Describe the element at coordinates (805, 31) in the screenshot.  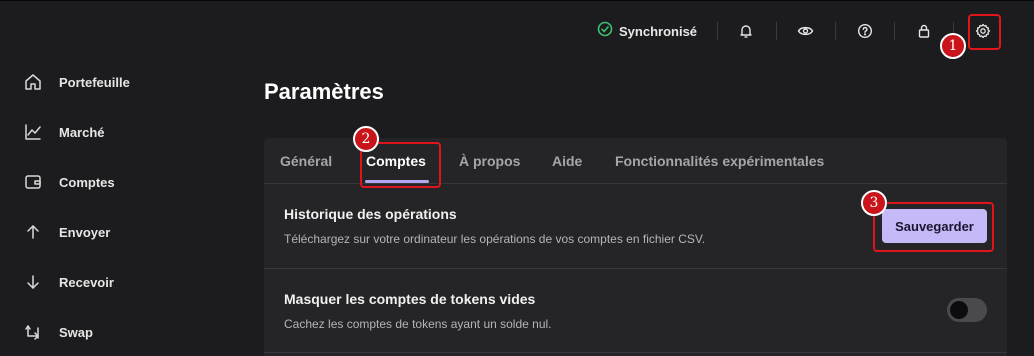
I see `eye-icon` at that location.